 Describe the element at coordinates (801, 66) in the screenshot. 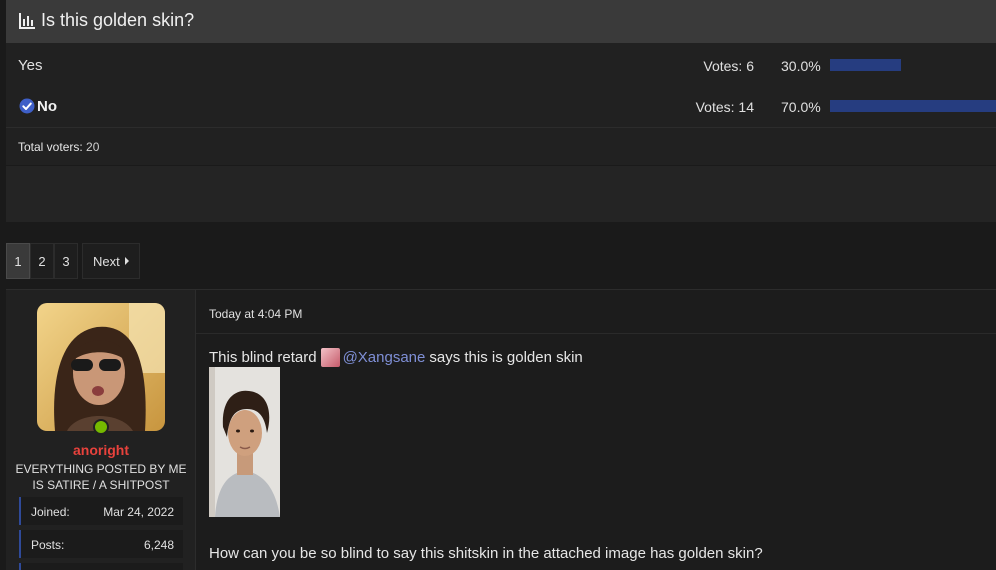

I see `poll-option-percent: 30.0%` at that location.